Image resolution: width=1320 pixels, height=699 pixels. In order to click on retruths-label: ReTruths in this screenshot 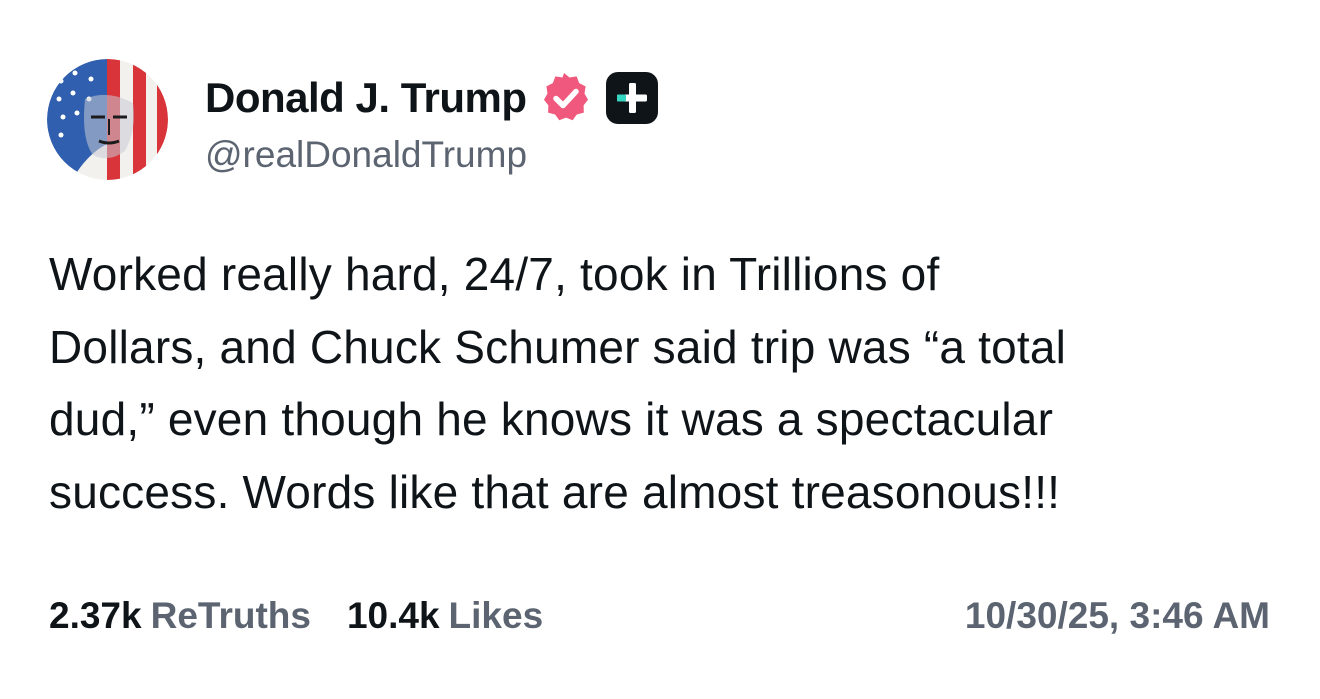, I will do `click(230, 615)`.